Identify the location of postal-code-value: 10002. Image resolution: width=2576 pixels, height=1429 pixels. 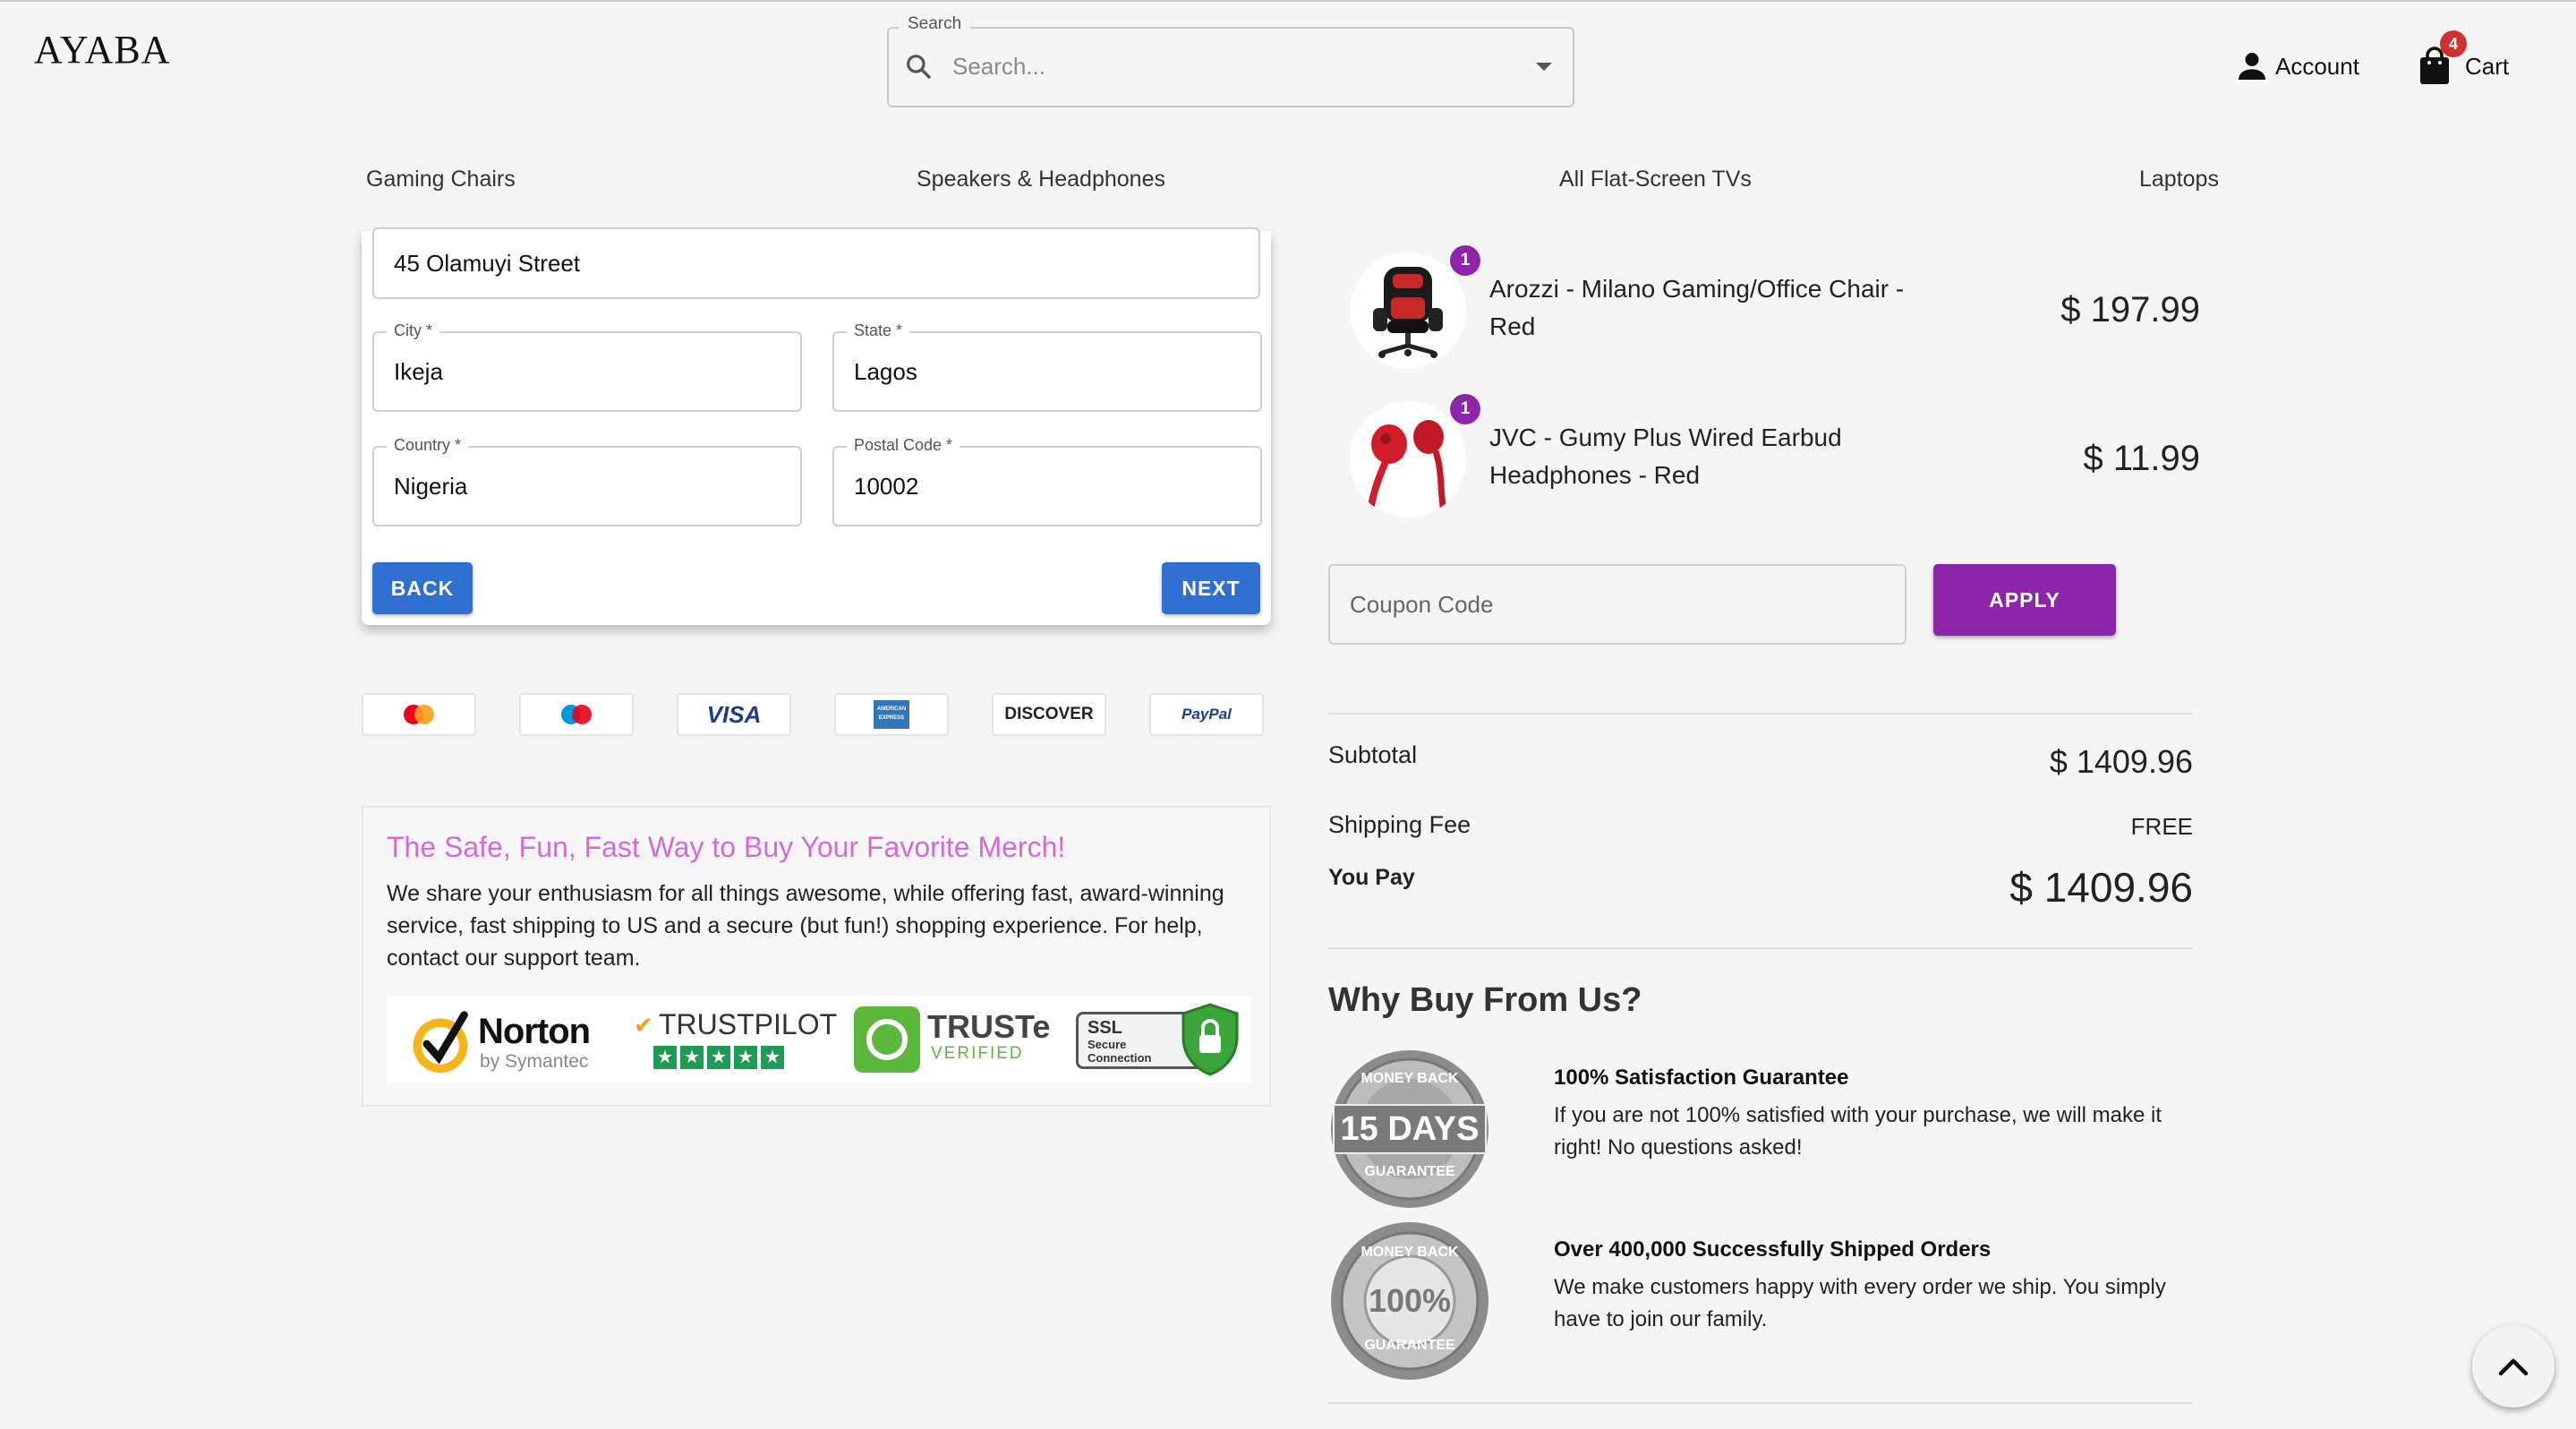
(886, 486).